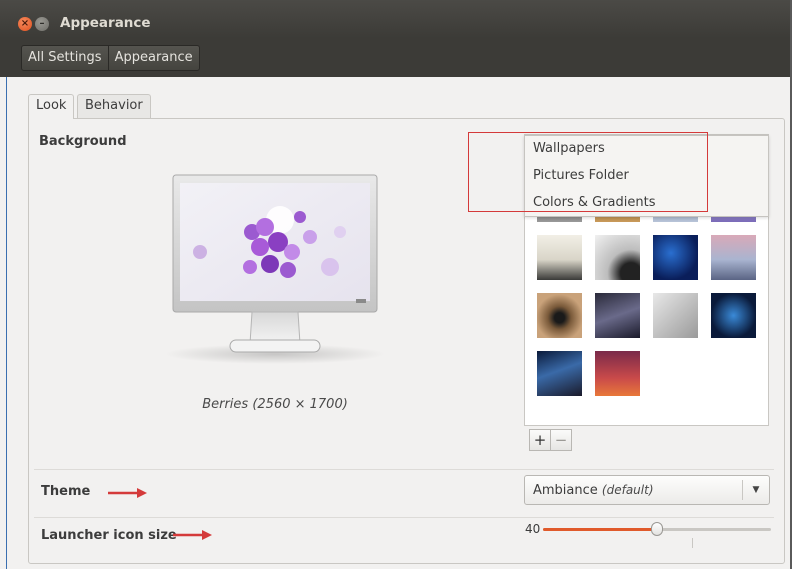 Image resolution: width=792 pixels, height=569 pixels. What do you see at coordinates (627, 490) in the screenshot?
I see `theme-default-note: (default)` at bounding box center [627, 490].